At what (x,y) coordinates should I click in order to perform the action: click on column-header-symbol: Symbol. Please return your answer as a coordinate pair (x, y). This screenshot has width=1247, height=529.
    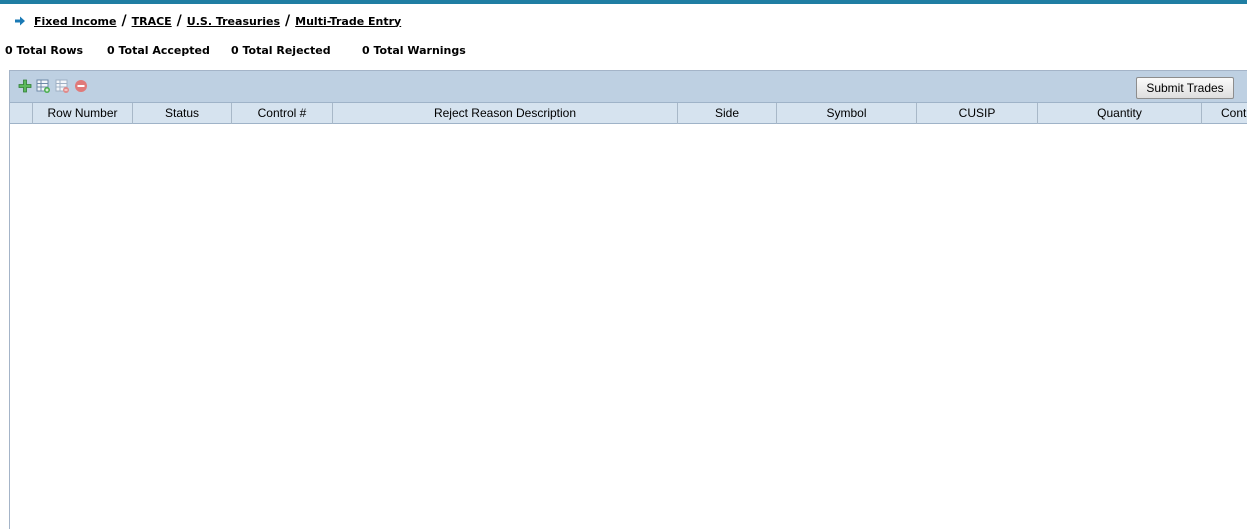
    Looking at the image, I should click on (847, 113).